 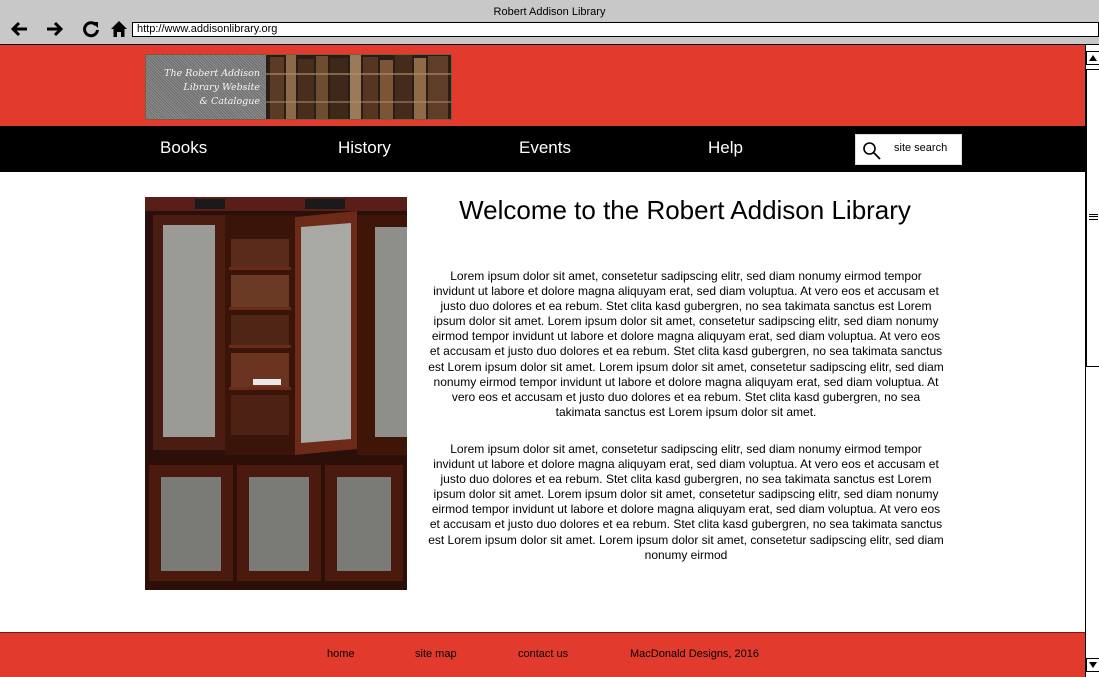 I want to click on bookcase-photo, so click(x=276, y=393).